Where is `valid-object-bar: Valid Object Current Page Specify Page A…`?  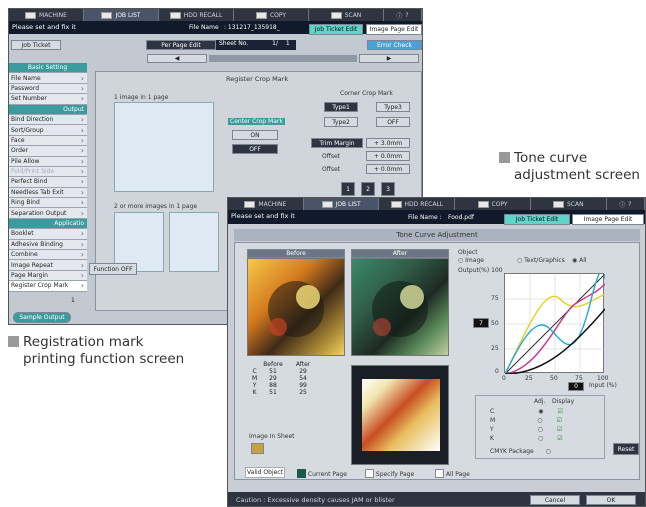
valid-object-bar: Valid Object Current Page Specify Page A… is located at coordinates (440, 472).